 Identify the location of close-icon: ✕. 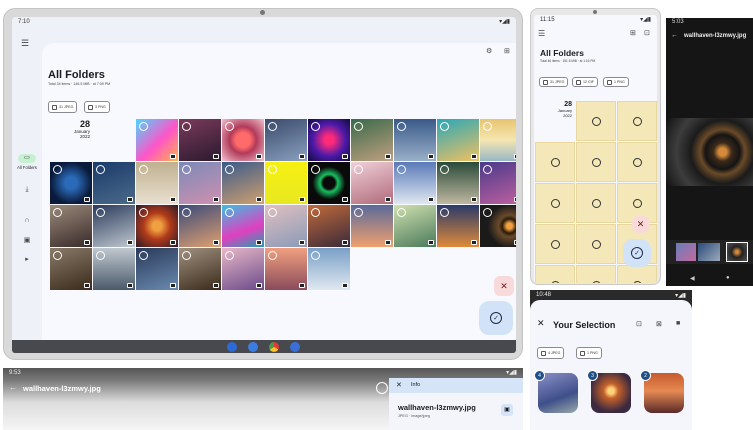
(541, 323).